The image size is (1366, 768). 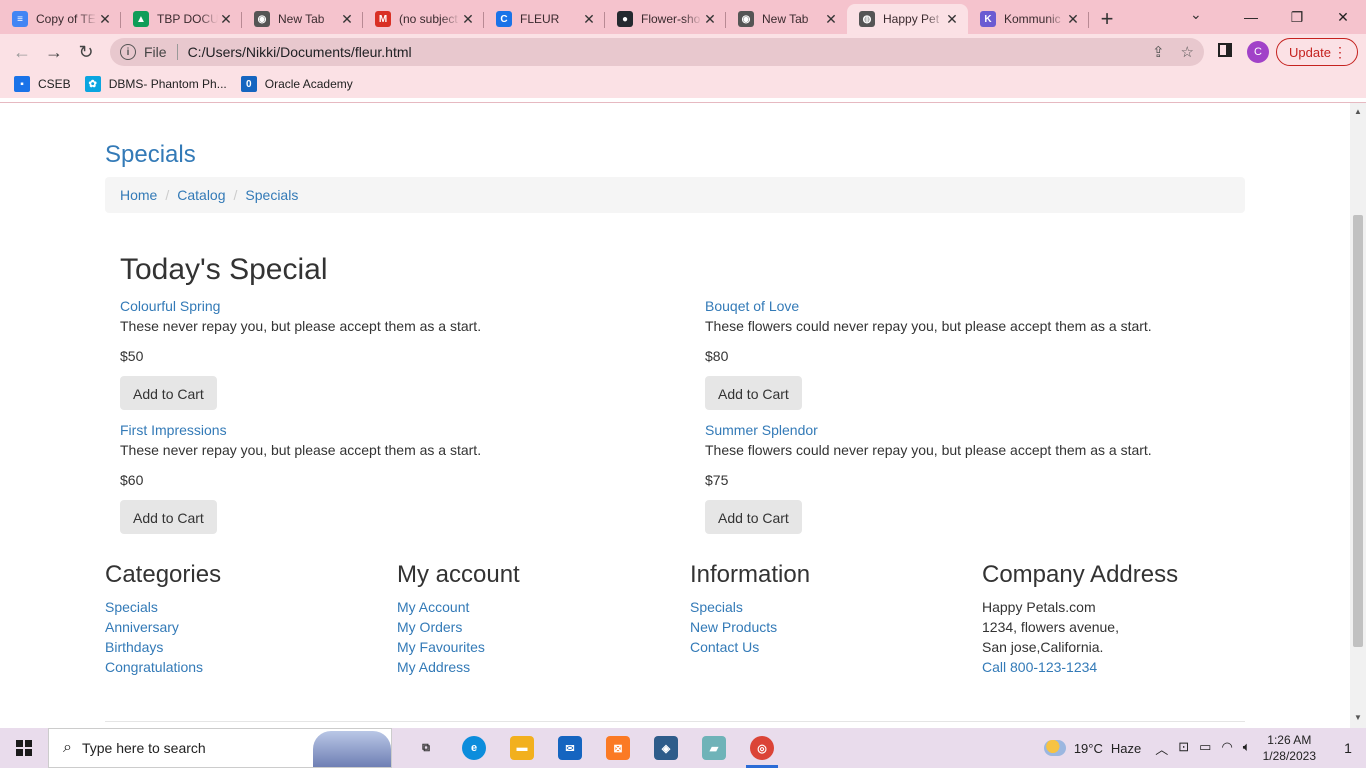 I want to click on show-hidden-icons-icon: ︿, so click(x=1161, y=748).